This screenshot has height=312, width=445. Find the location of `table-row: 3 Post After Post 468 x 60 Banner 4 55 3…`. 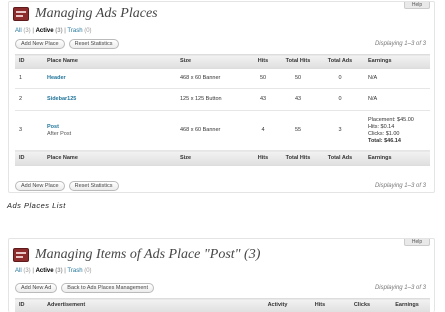

table-row: 3 Post After Post 468 x 60 Banner 4 55 3… is located at coordinates (222, 130).